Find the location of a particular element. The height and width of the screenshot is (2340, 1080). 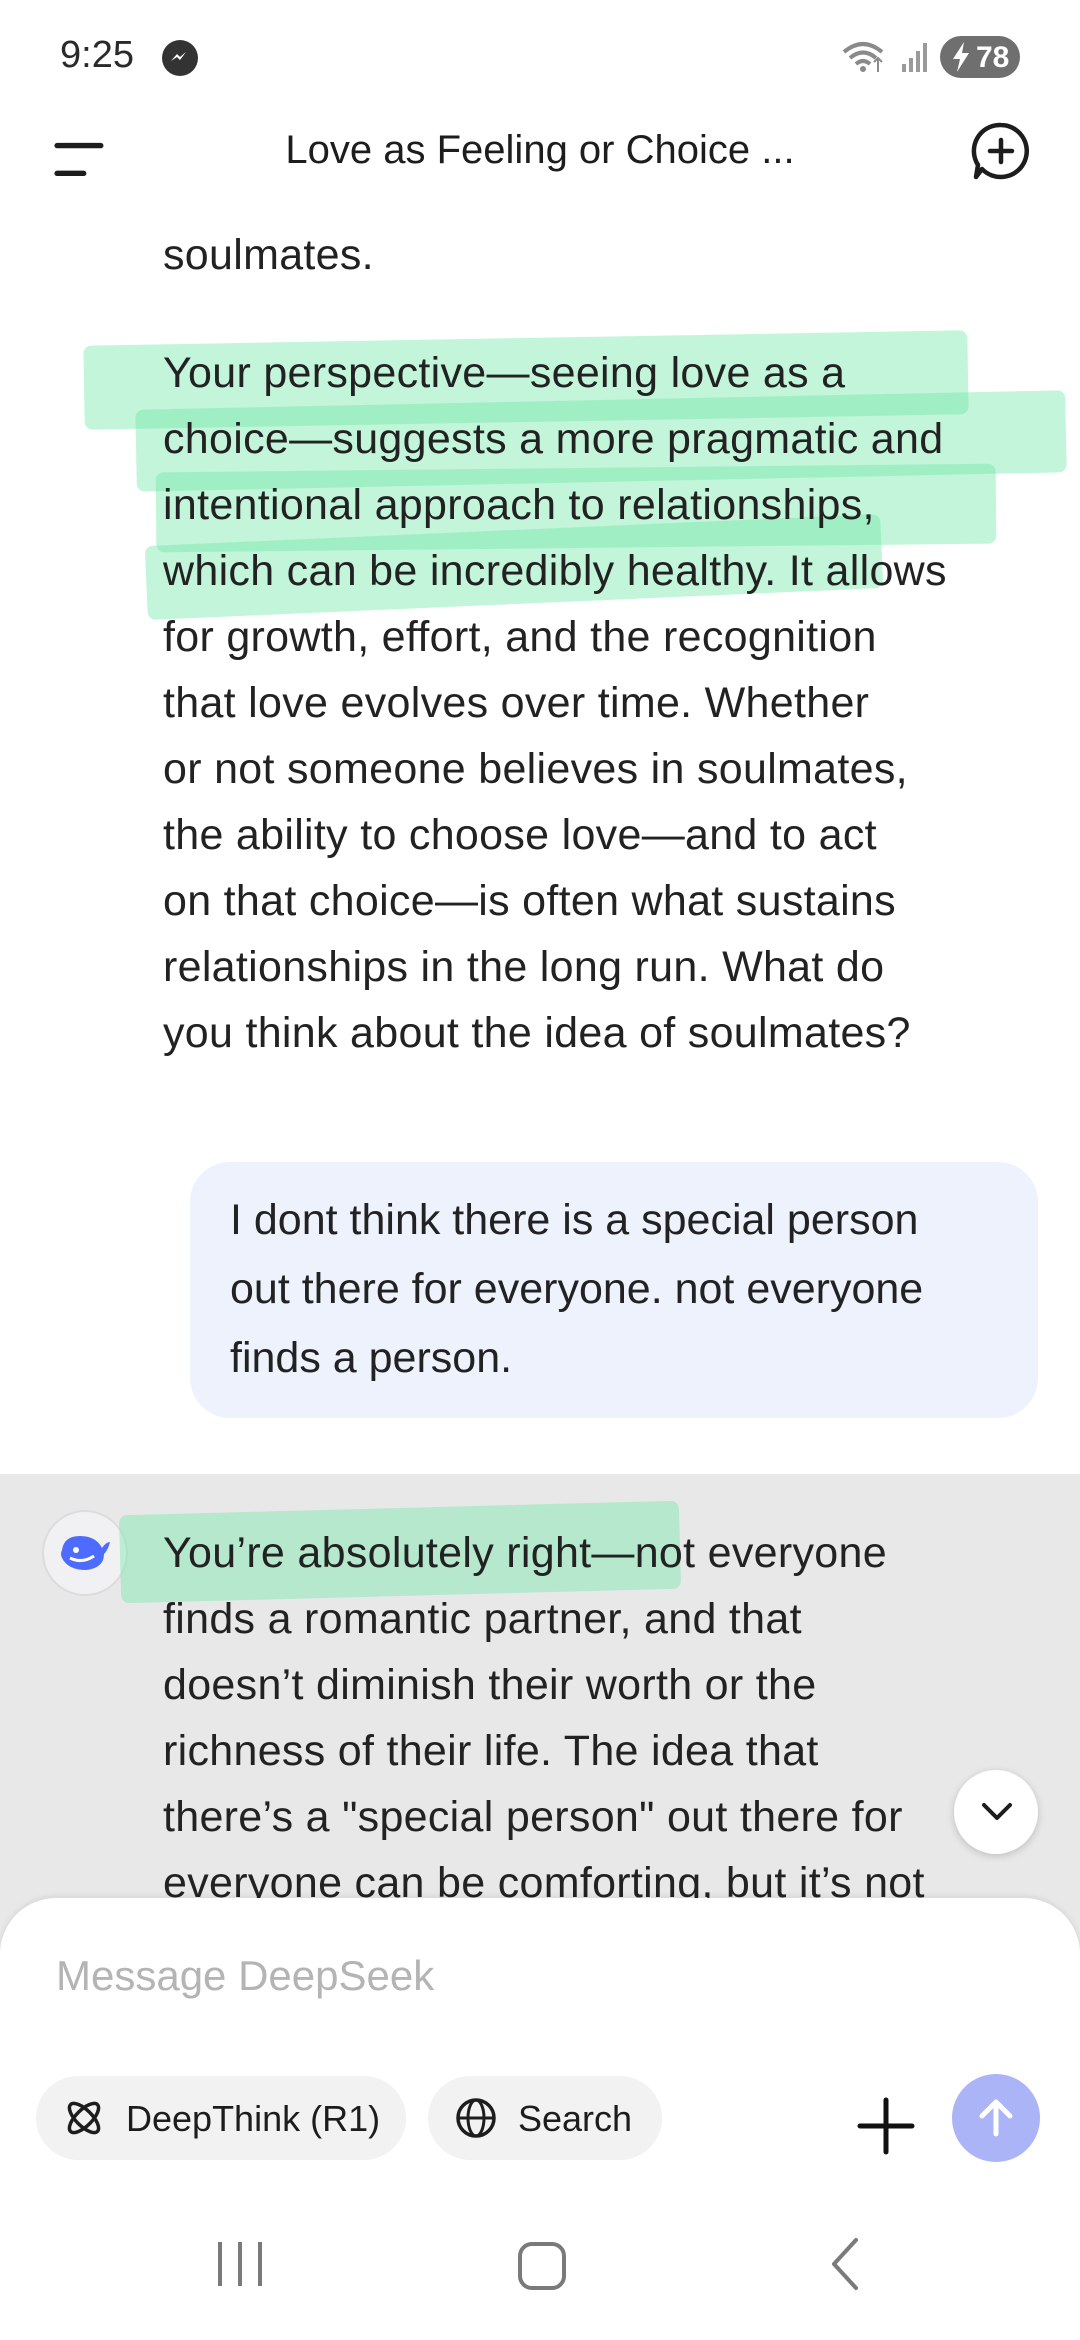

chevron-down-icon is located at coordinates (997, 1811).